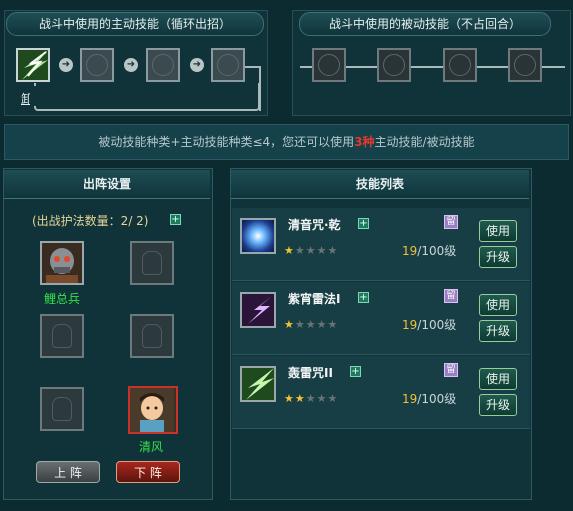 The width and height of the screenshot is (573, 511). What do you see at coordinates (175, 219) in the screenshot?
I see `add-guardian-plus-icon: +` at bounding box center [175, 219].